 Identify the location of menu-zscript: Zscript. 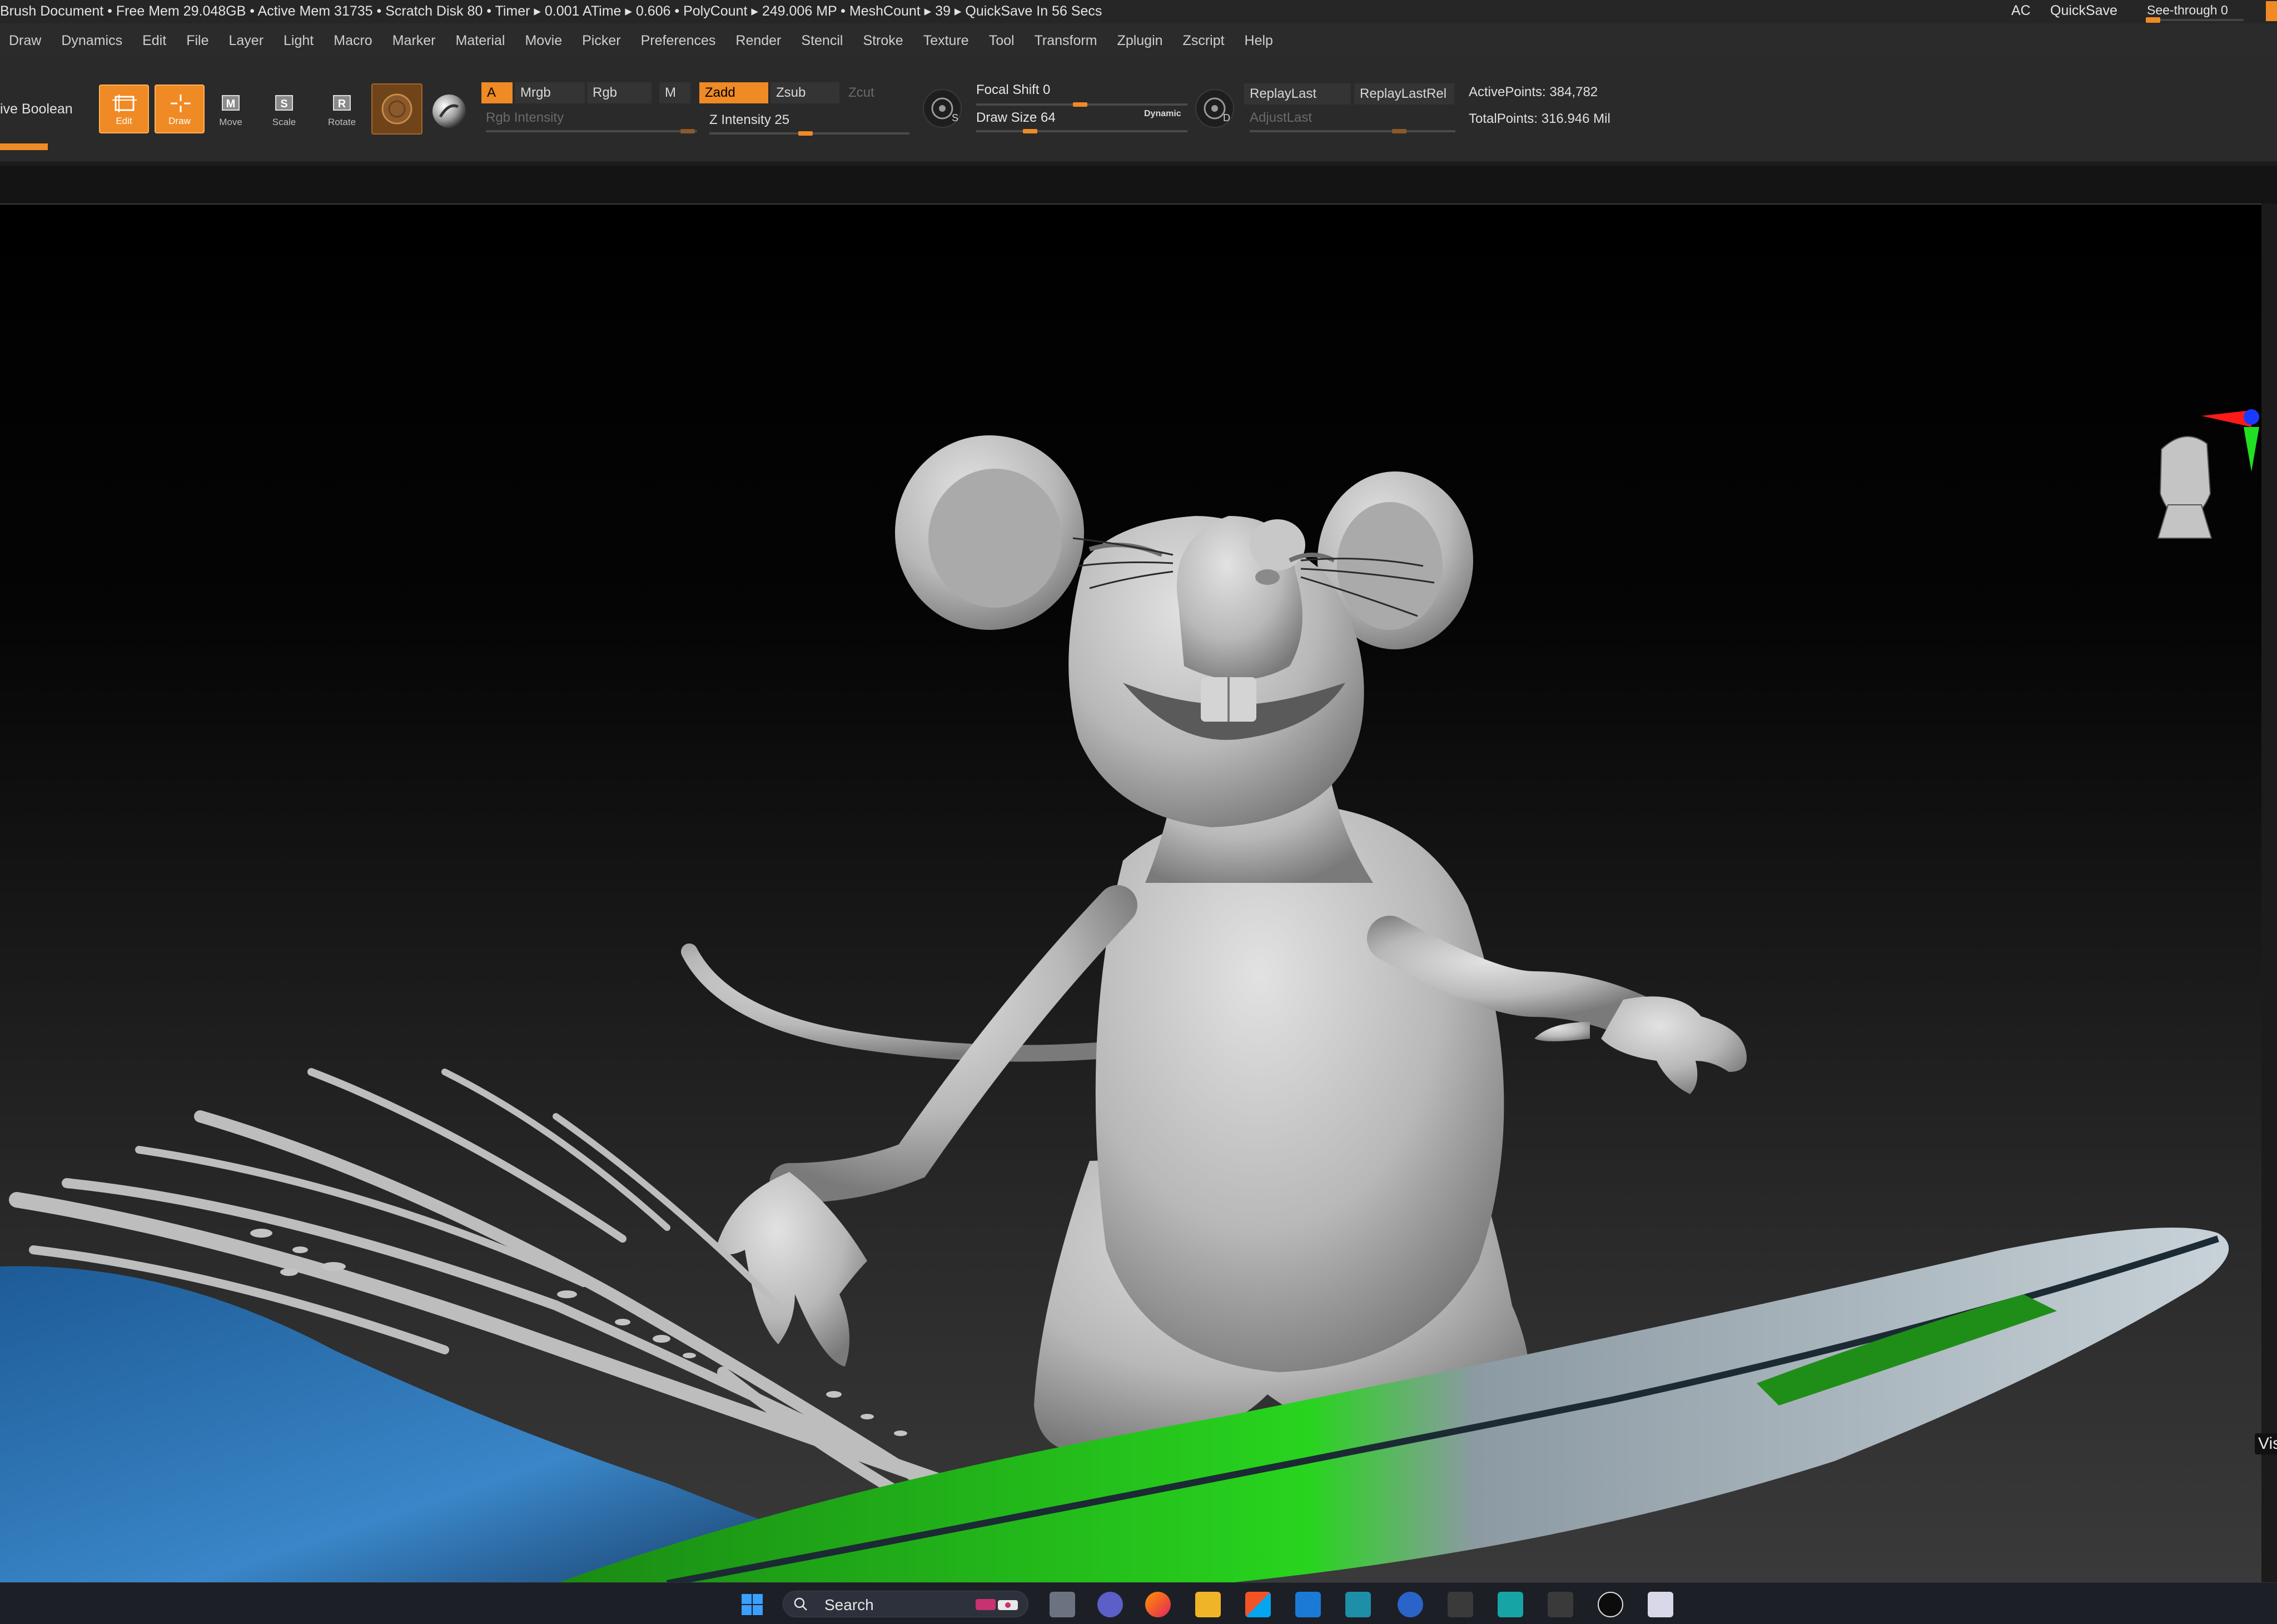
(1205, 41).